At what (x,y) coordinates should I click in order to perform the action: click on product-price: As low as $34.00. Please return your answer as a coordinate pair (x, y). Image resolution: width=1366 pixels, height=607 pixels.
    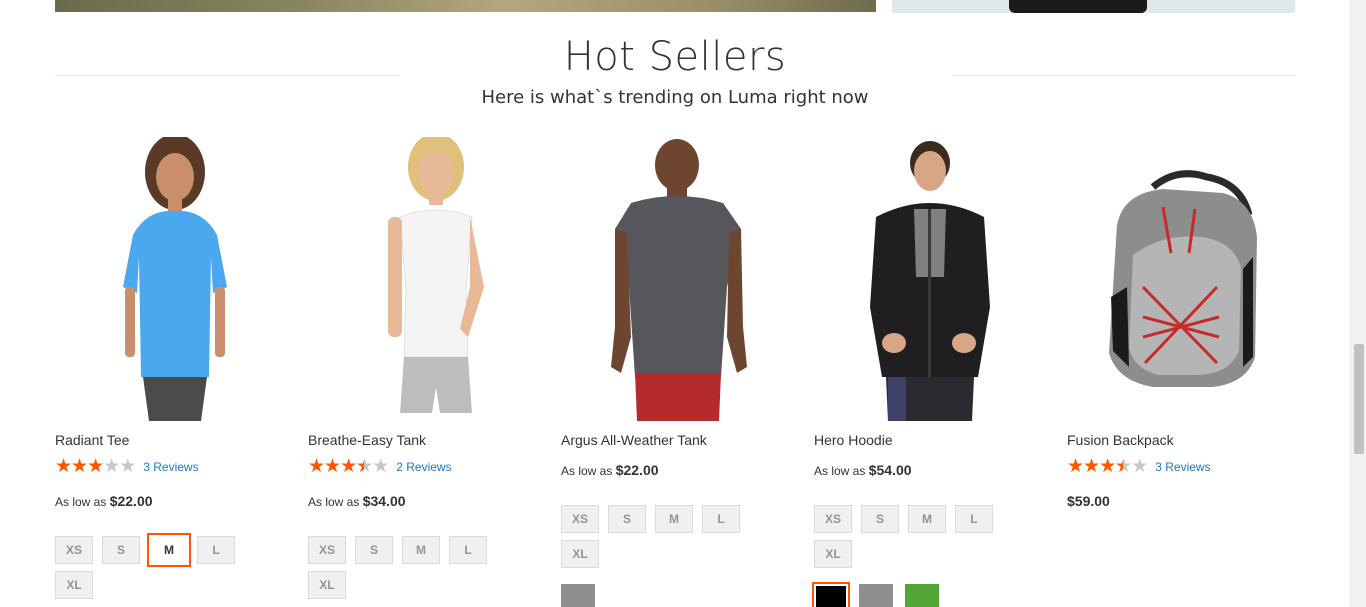
    Looking at the image, I should click on (357, 501).